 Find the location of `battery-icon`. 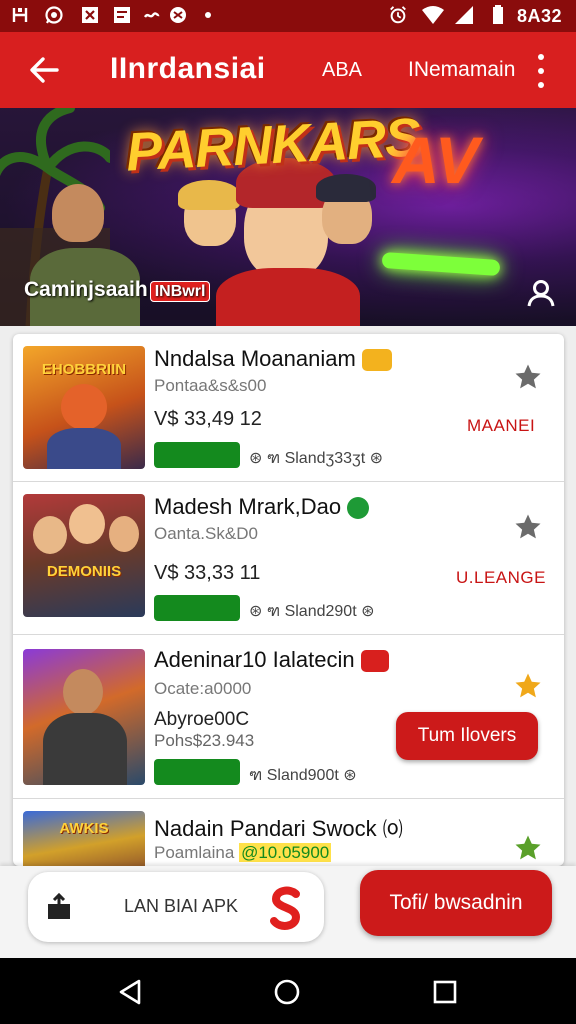

battery-icon is located at coordinates (498, 15).